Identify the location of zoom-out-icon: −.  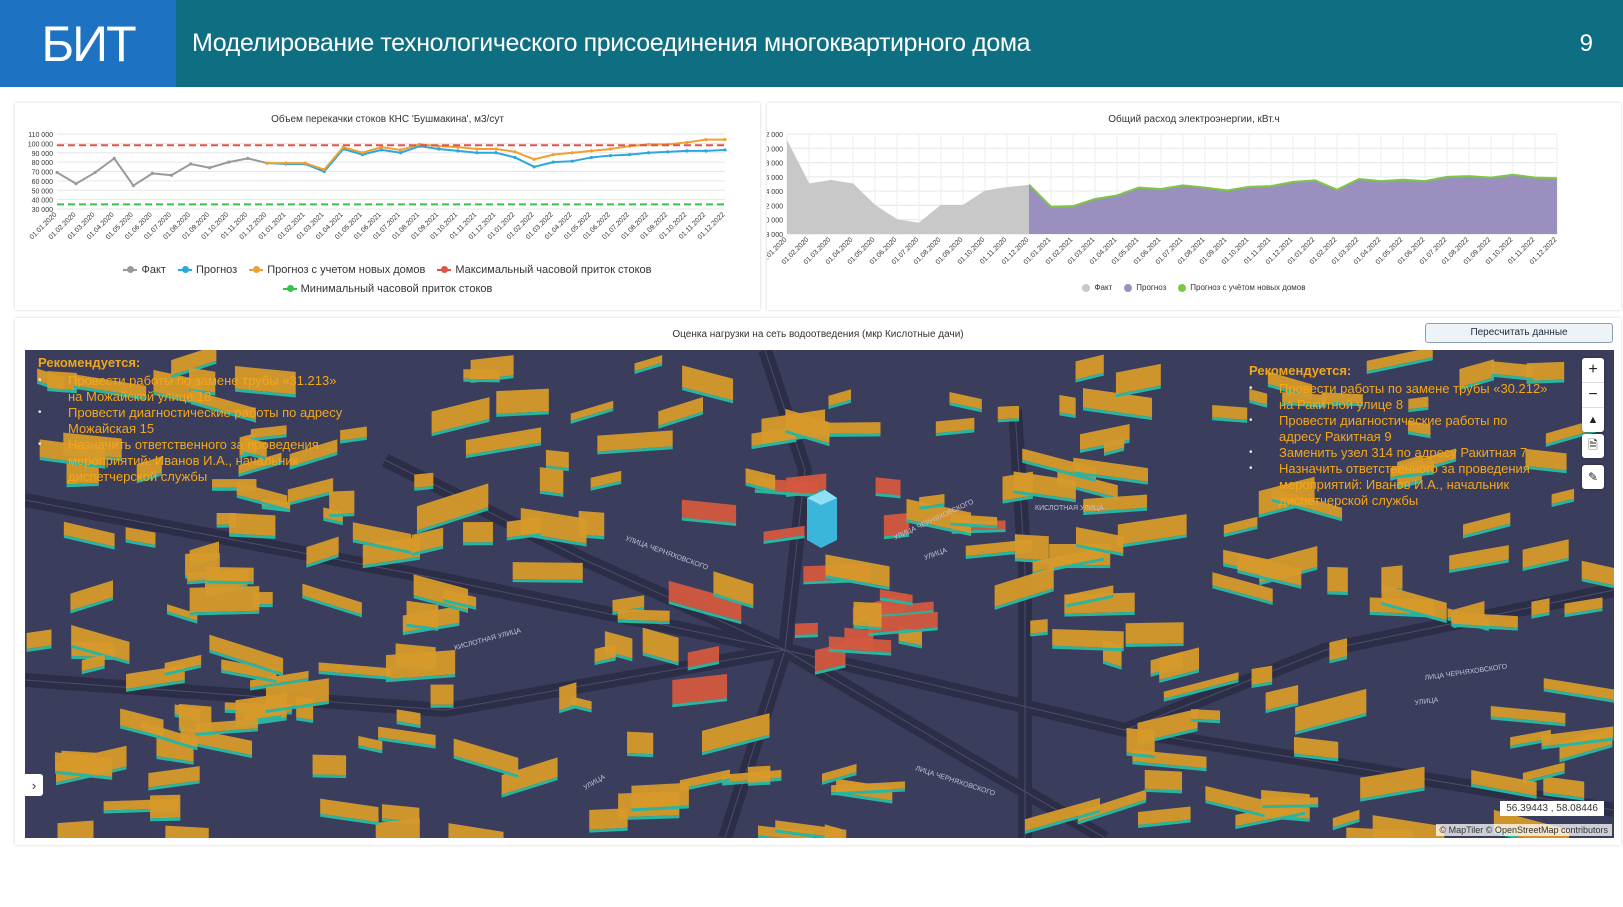
(1593, 395).